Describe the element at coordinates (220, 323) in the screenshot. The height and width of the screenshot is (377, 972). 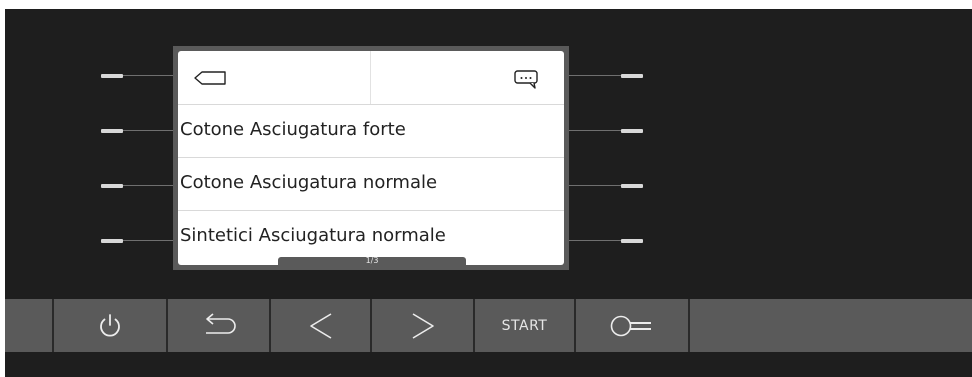
I see `return-arrow-icon` at that location.